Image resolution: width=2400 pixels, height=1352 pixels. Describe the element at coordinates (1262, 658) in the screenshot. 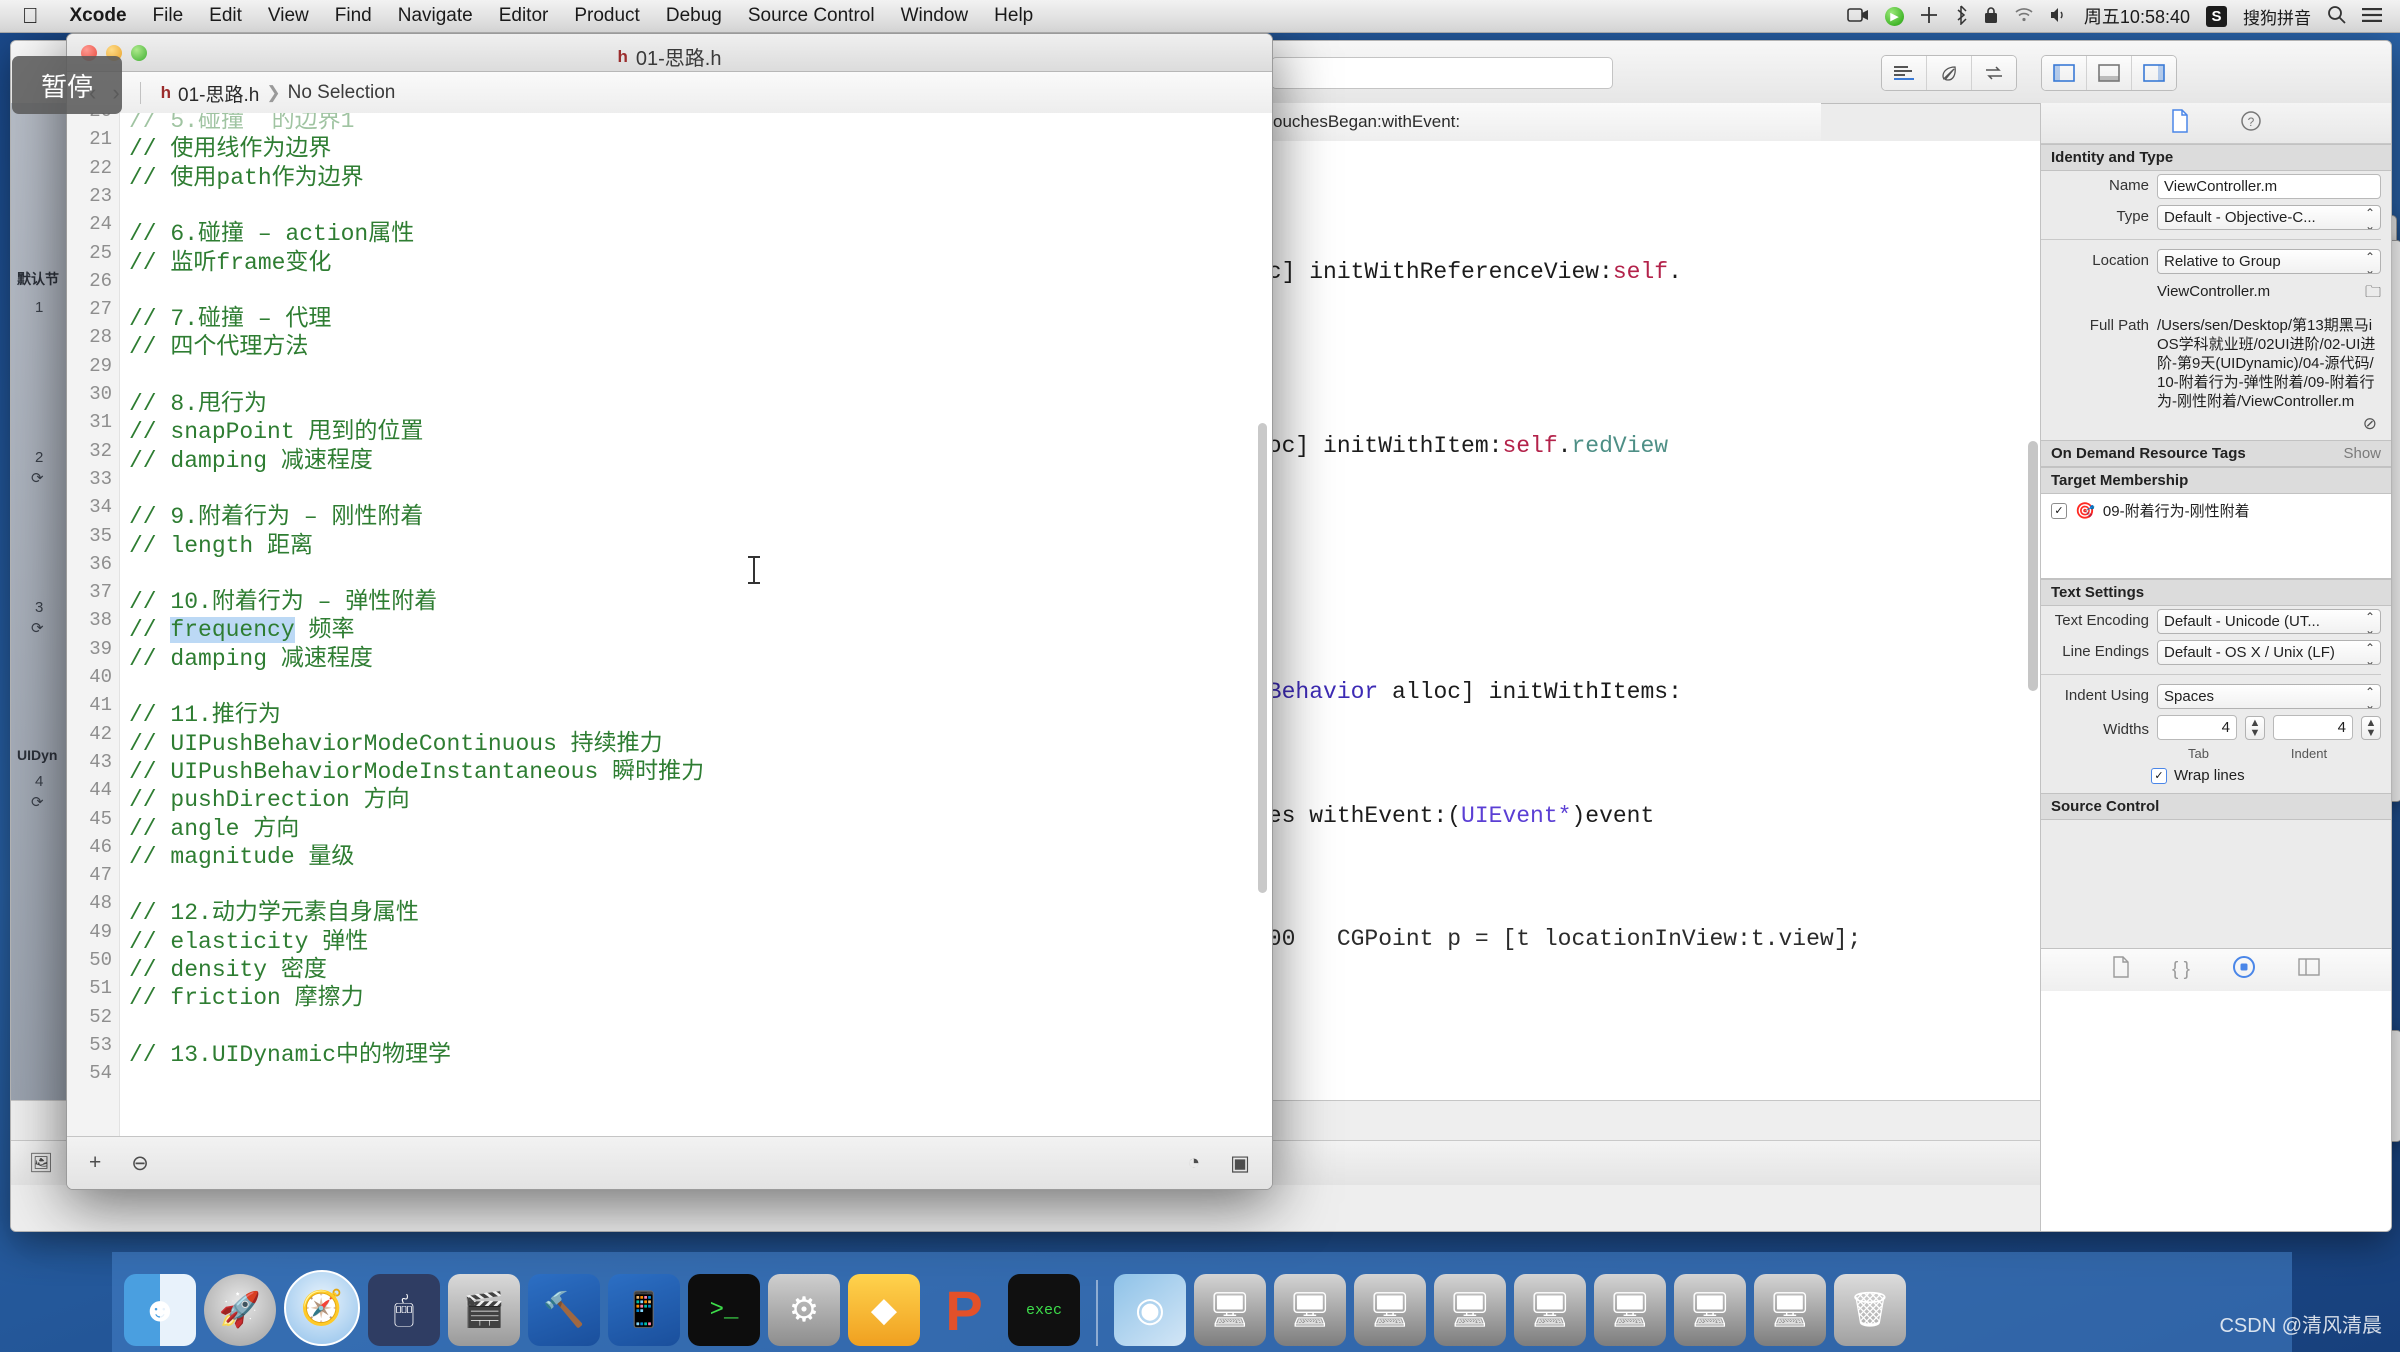

I see `code-scrollbar` at that location.